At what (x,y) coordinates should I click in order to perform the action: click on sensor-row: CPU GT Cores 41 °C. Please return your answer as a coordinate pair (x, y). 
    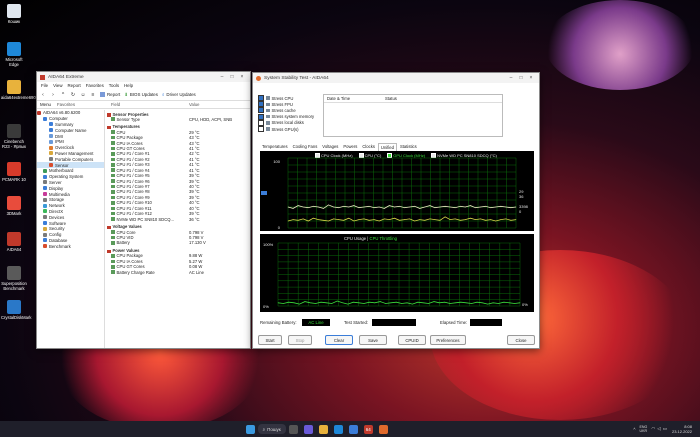
    Looking at the image, I should click on (177, 148).